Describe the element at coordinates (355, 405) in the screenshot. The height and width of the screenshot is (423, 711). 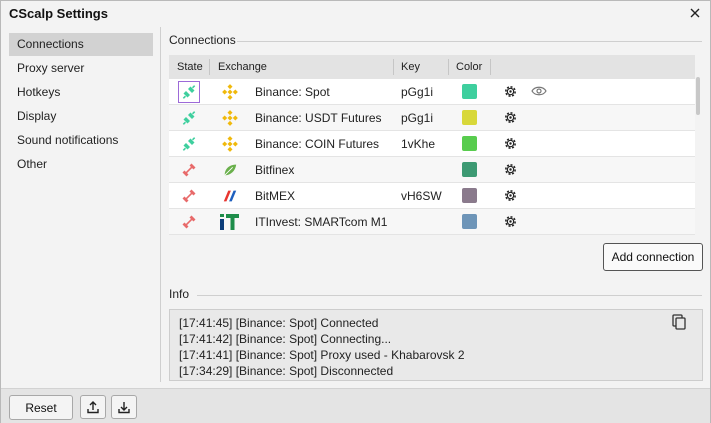
I see `footer-bar: Reset` at that location.